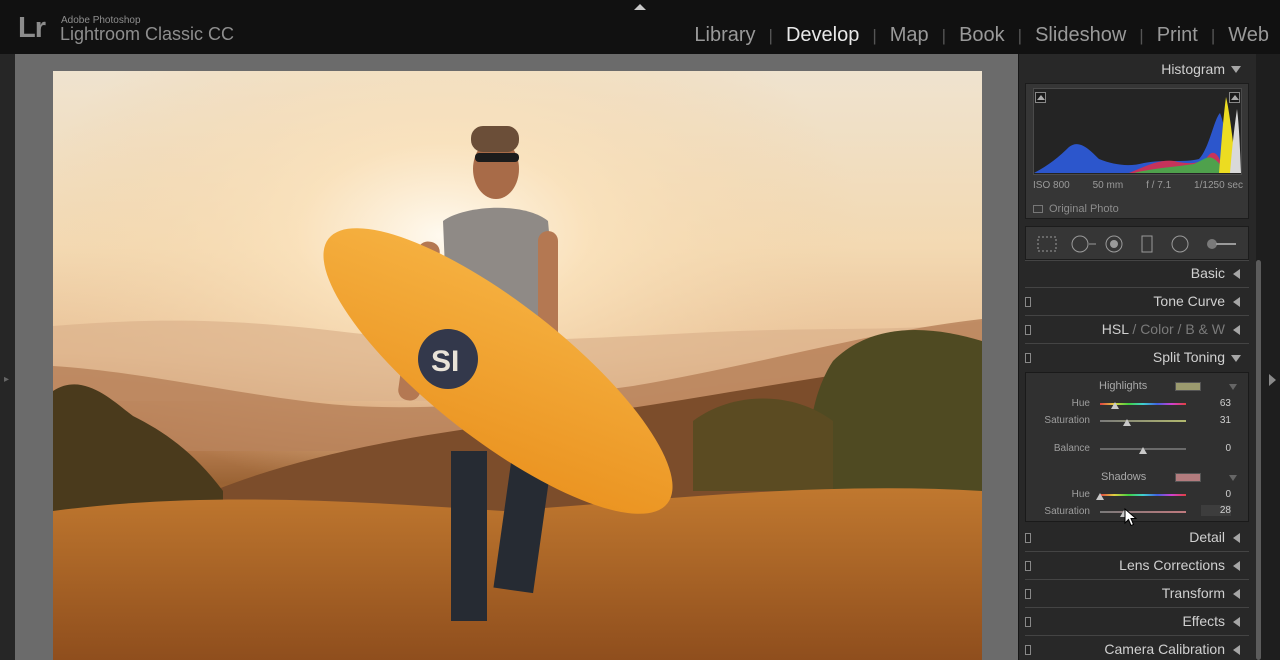 This screenshot has height=660, width=1280. I want to click on effects-section-header: Effects, so click(1137, 622).